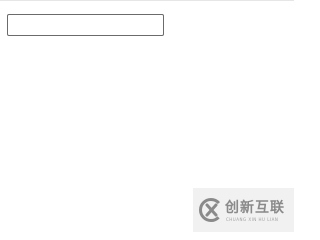 The image size is (320, 240). I want to click on top-divider, so click(147, 0).